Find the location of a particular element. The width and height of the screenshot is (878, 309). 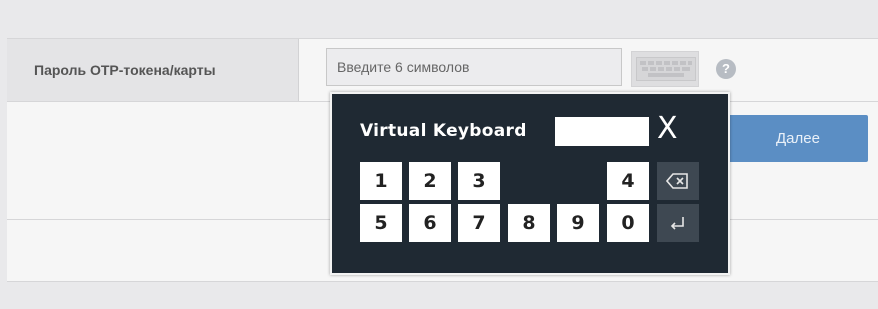

enter-icon is located at coordinates (677, 223).